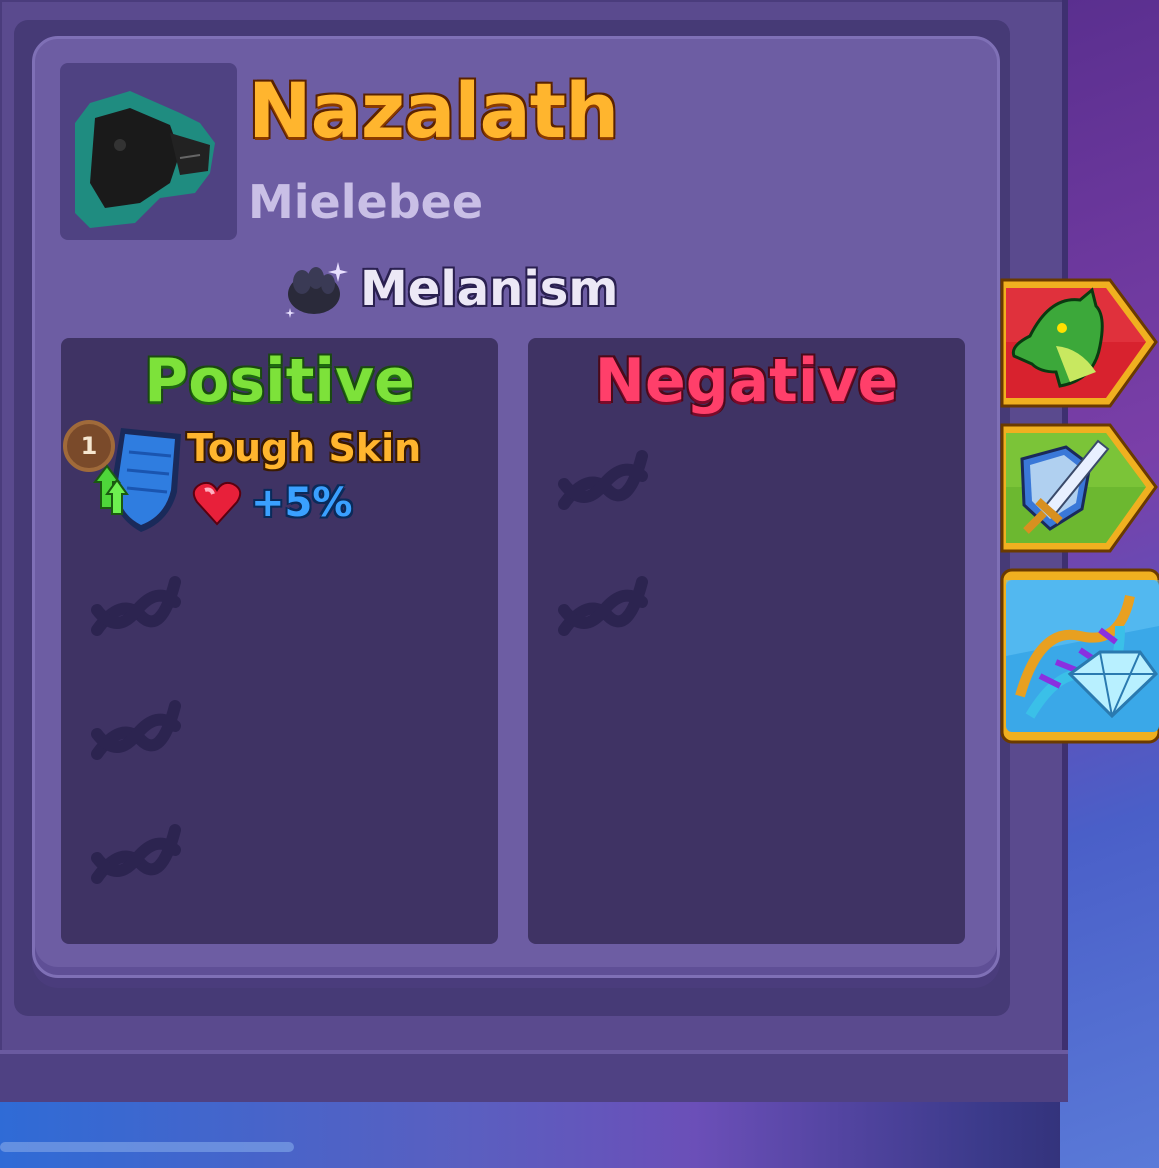 The width and height of the screenshot is (1159, 1168). I want to click on dragon-head-icon, so click(1079, 343).